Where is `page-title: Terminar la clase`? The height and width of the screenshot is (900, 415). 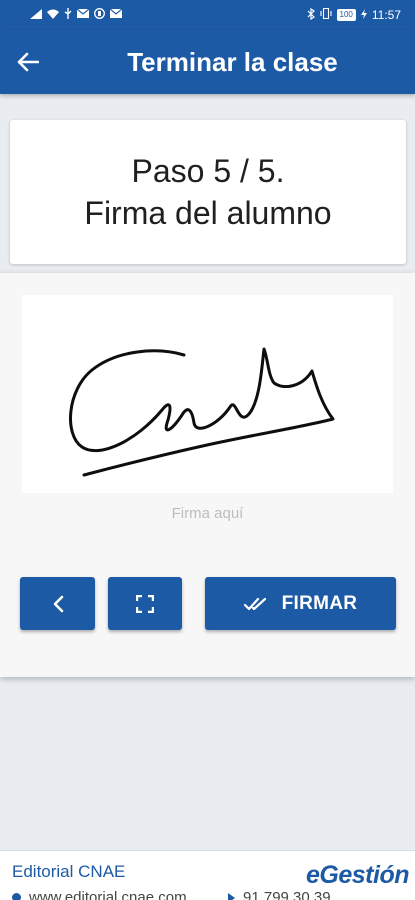
page-title: Terminar la clase is located at coordinates (232, 61).